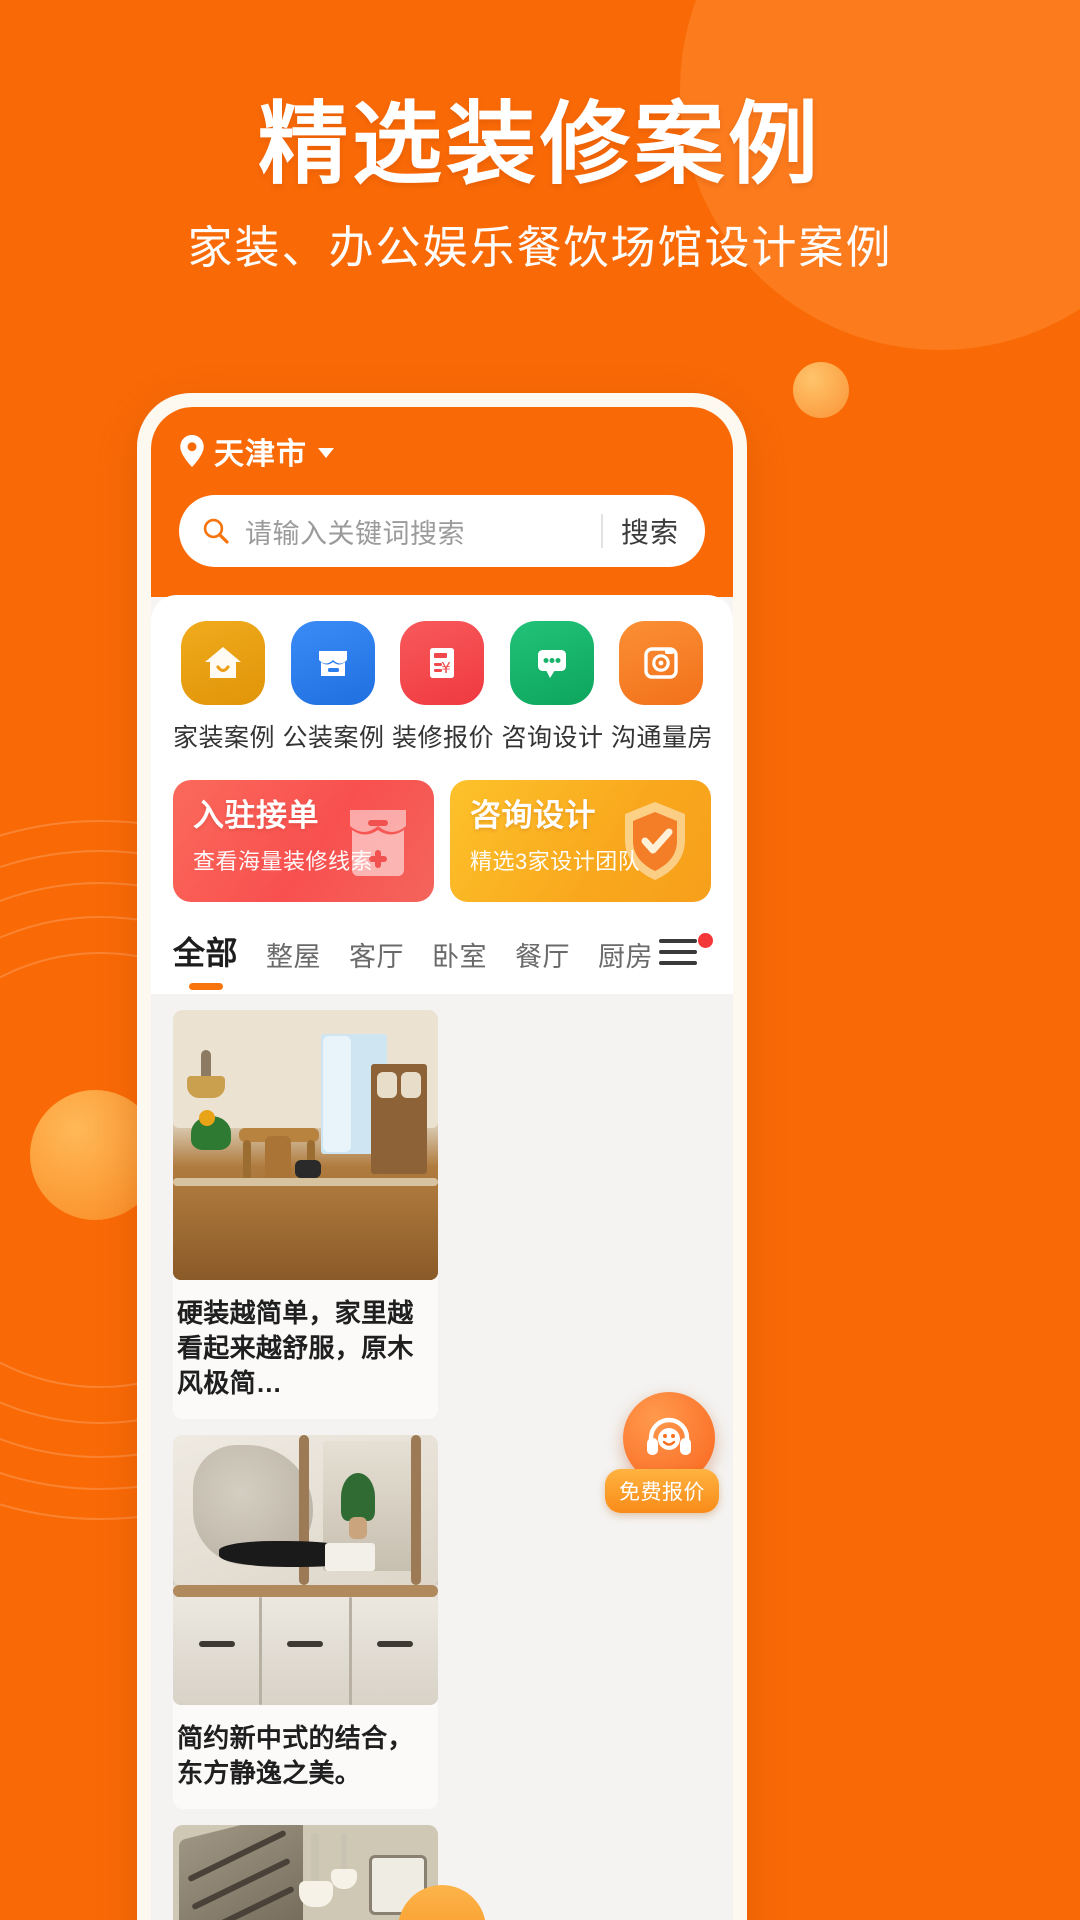  What do you see at coordinates (260, 454) in the screenshot?
I see `location-name: 天津市` at bounding box center [260, 454].